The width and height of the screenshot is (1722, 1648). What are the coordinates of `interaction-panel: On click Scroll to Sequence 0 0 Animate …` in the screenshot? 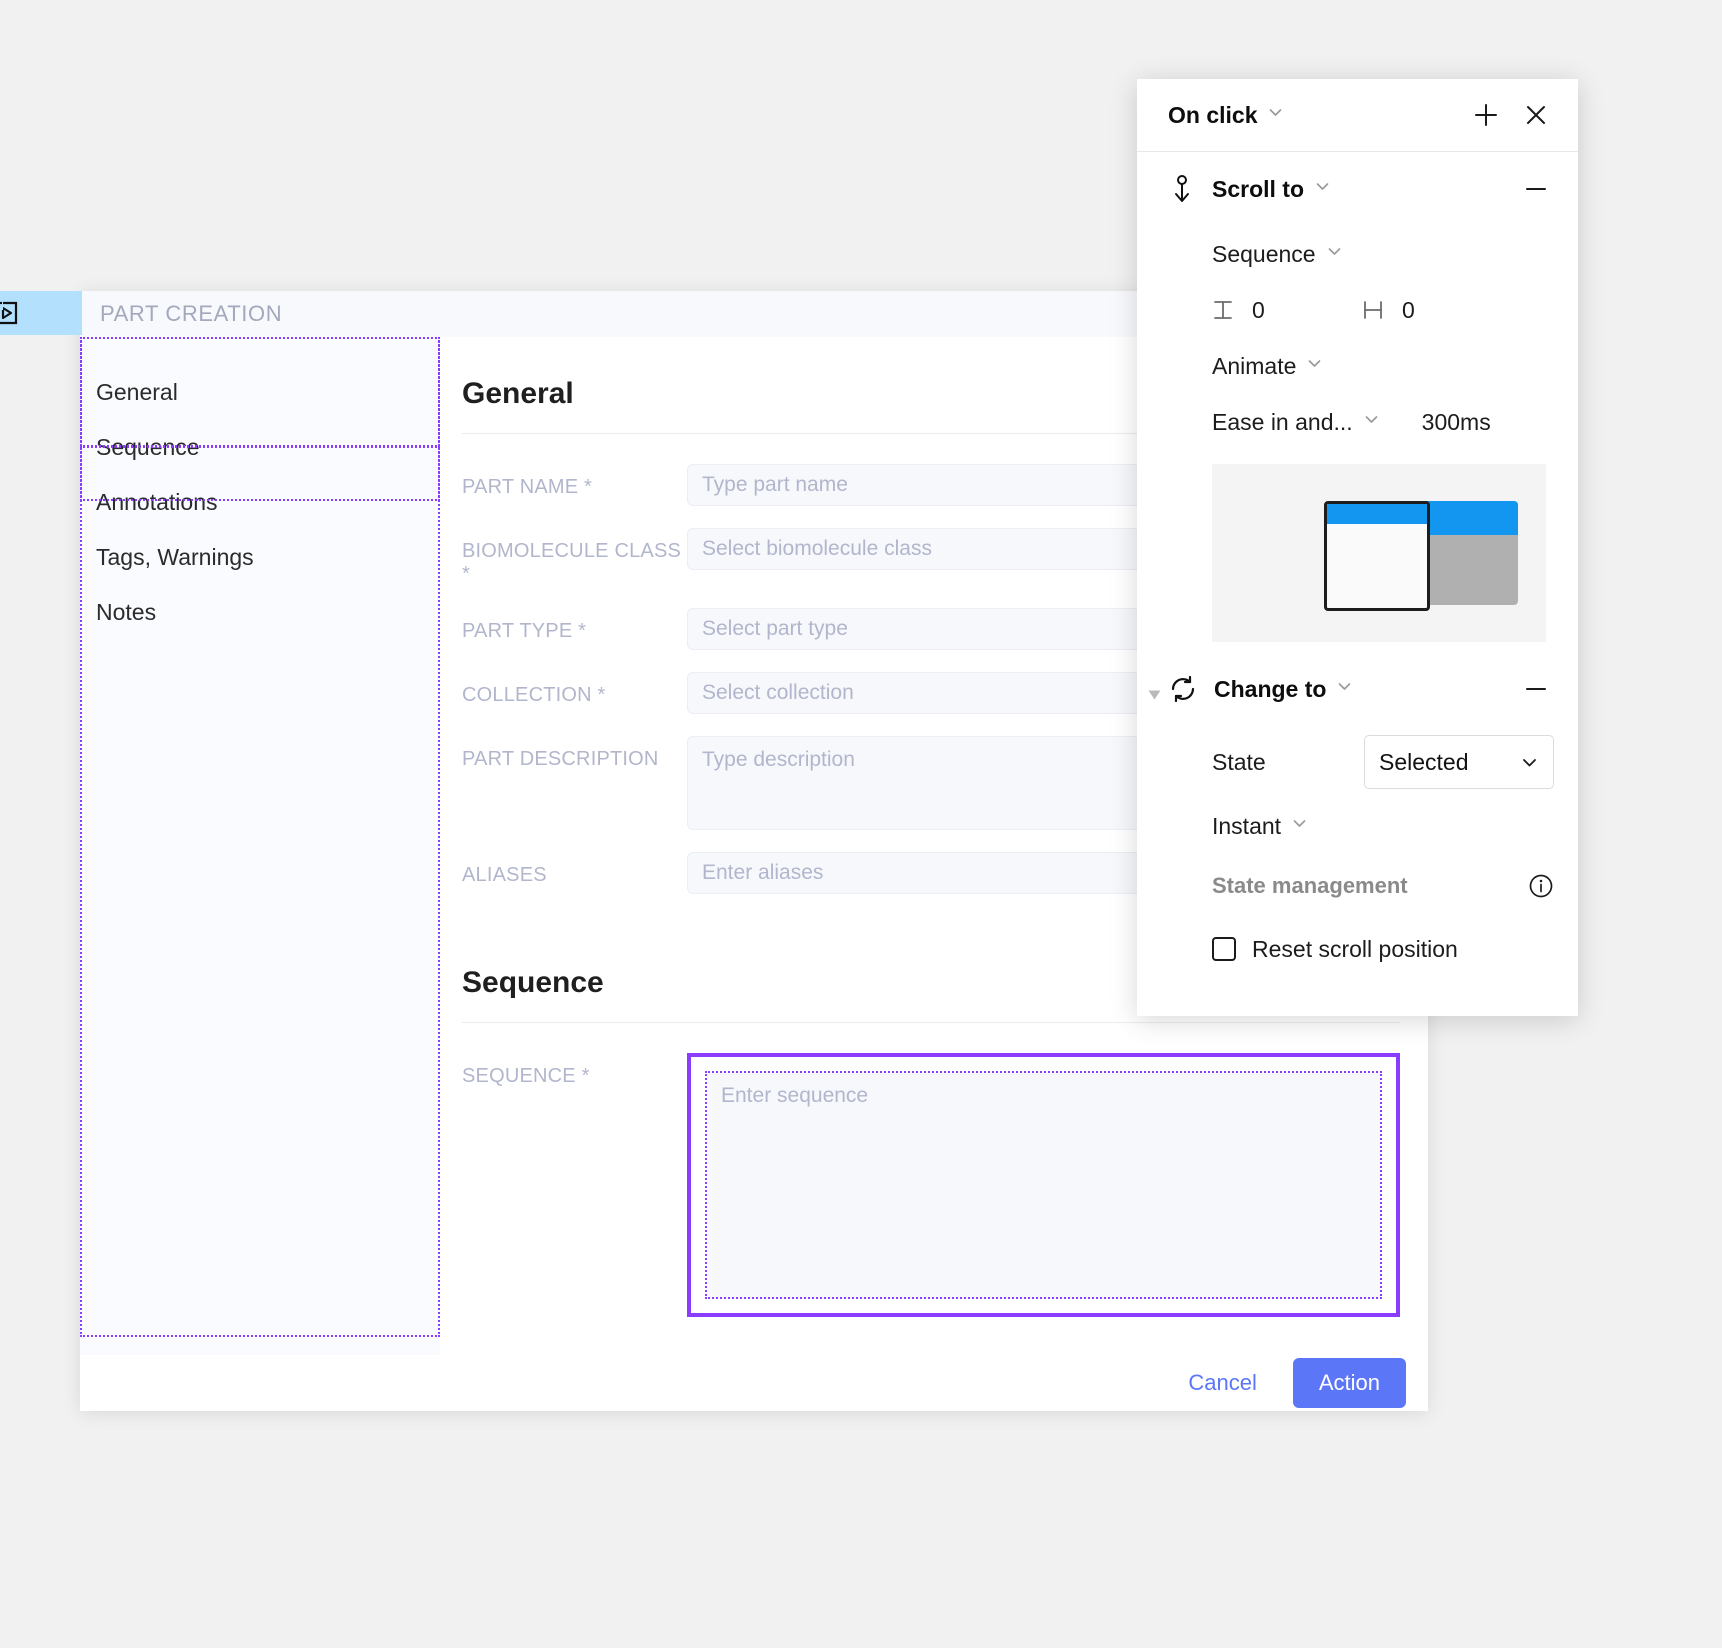 It's located at (1357, 547).